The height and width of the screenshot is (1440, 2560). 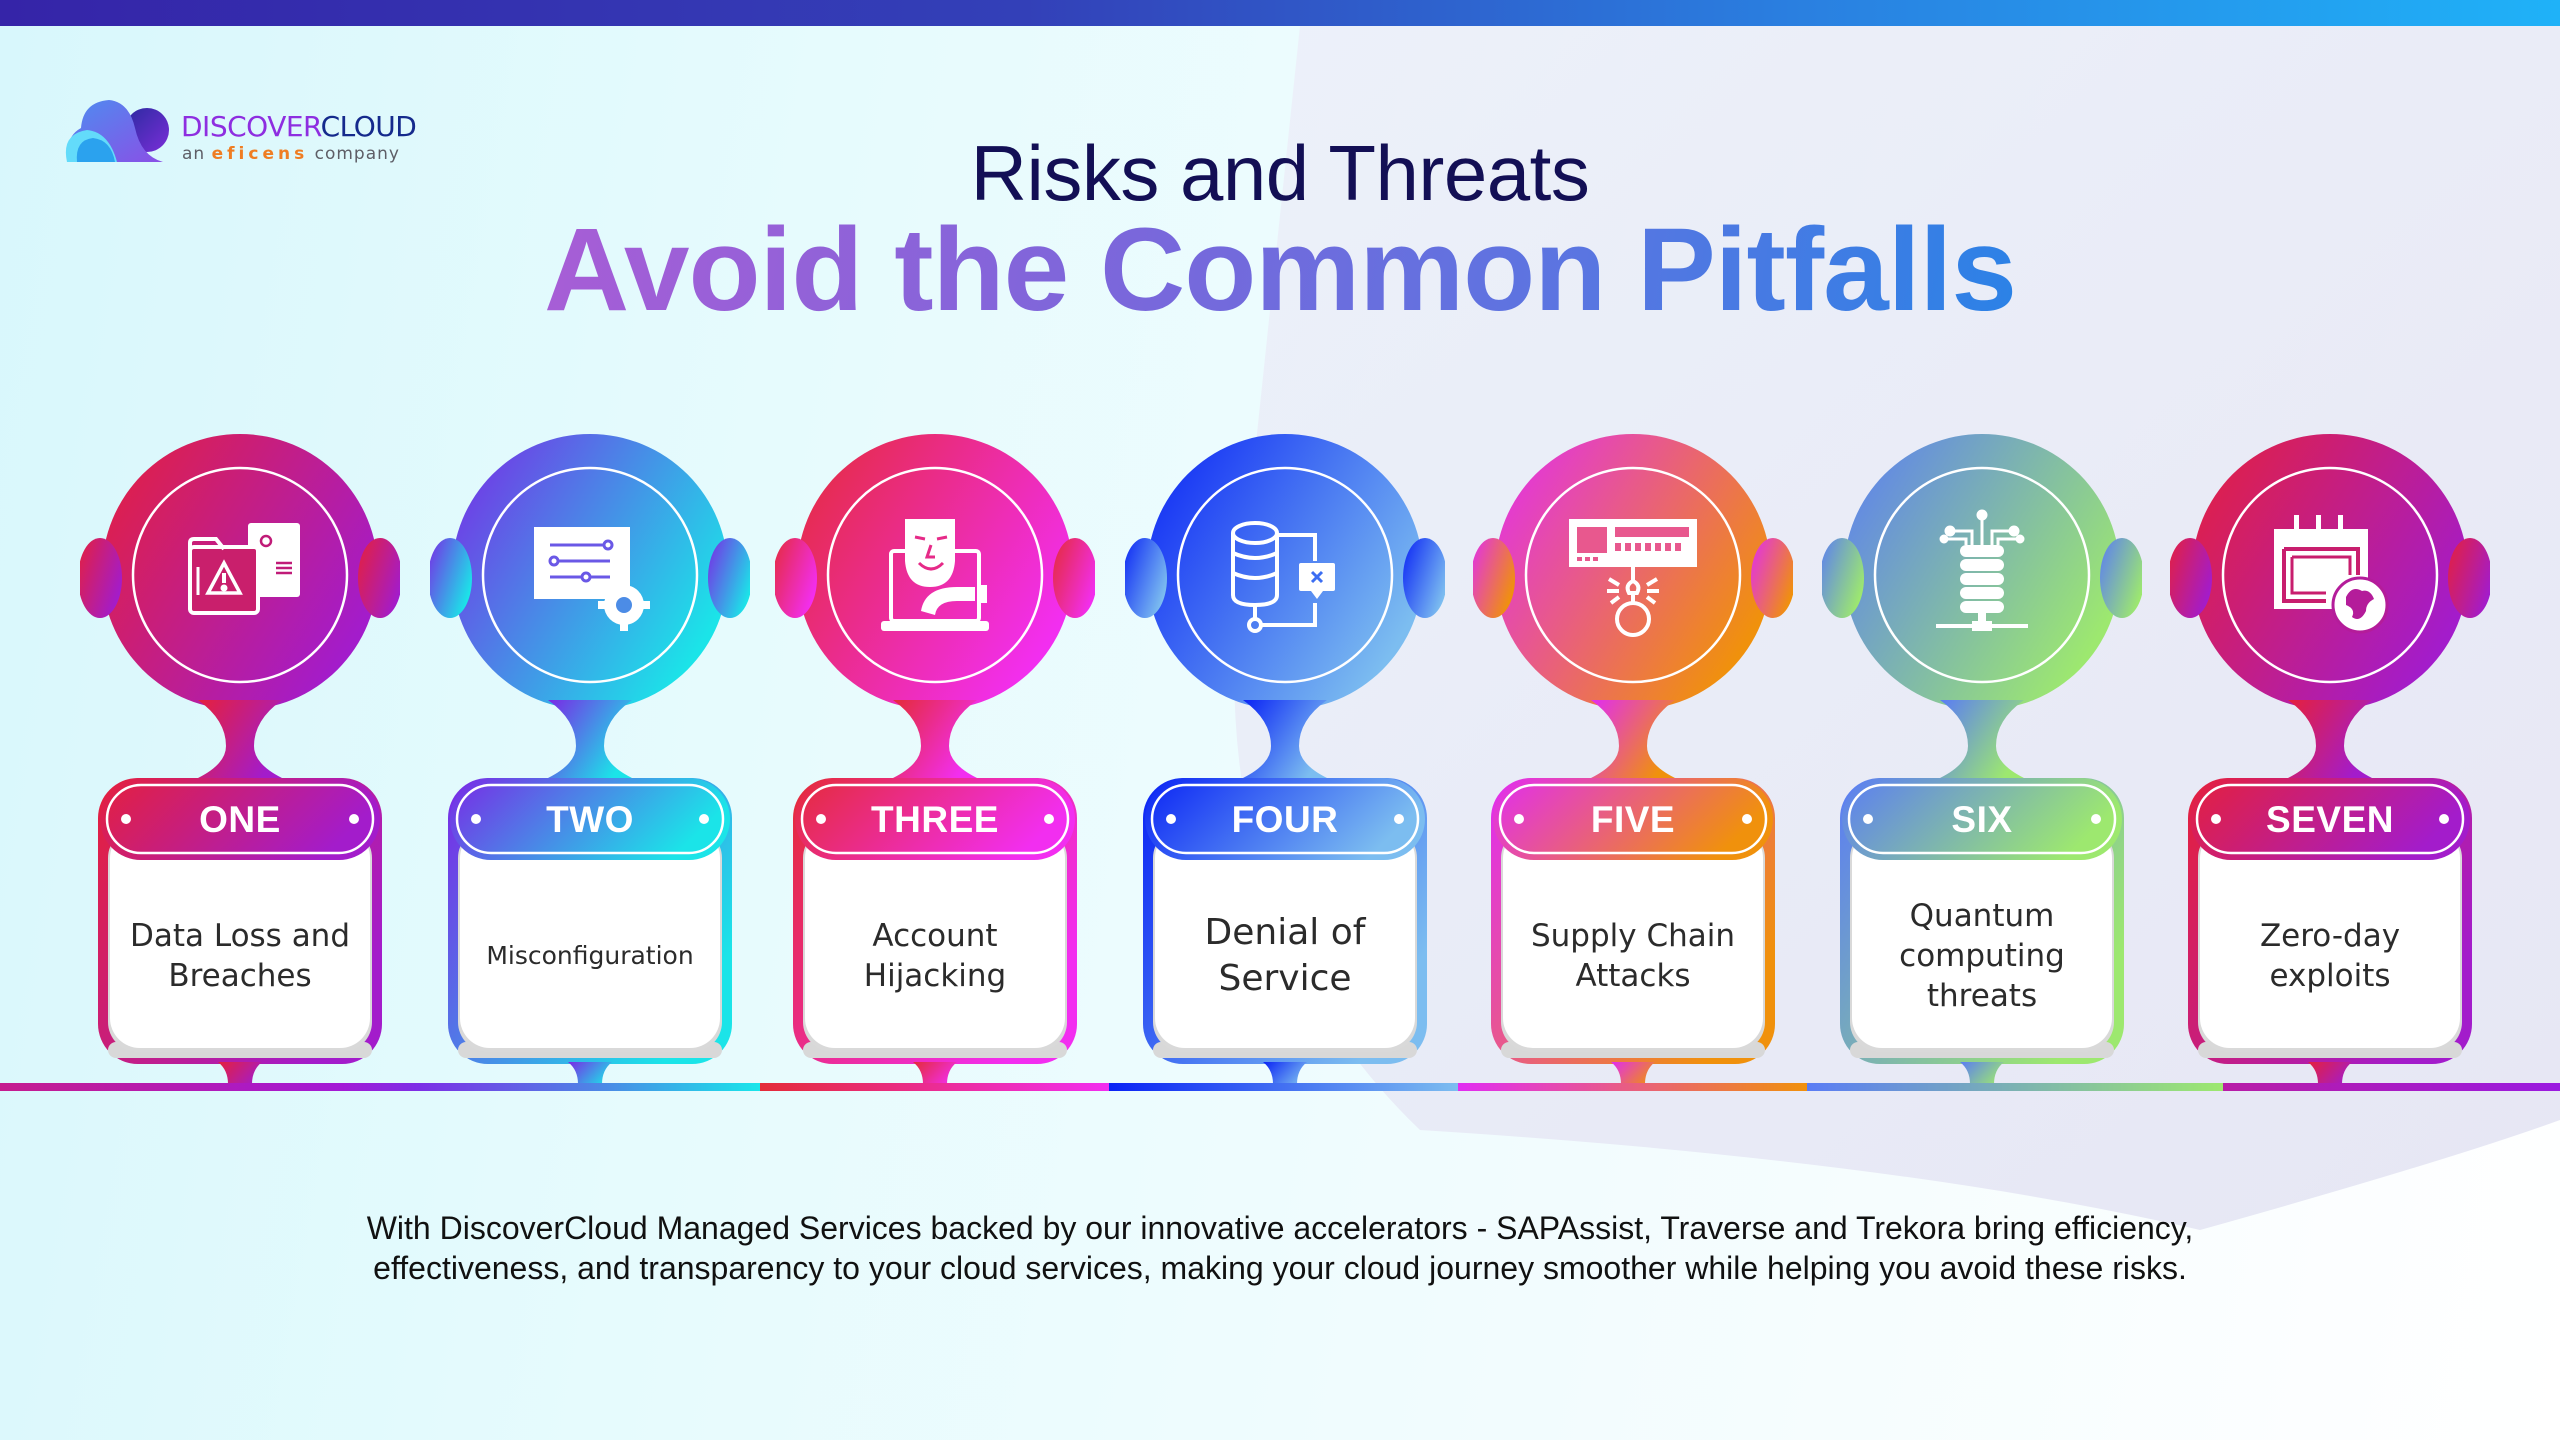 I want to click on settings-config-icon, so click(x=590, y=575).